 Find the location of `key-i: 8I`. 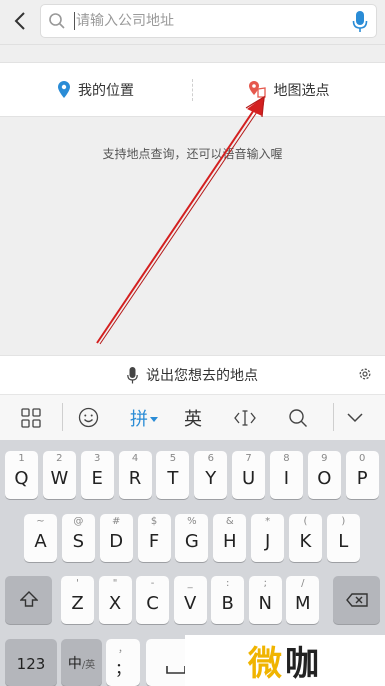

key-i: 8I is located at coordinates (286, 475).